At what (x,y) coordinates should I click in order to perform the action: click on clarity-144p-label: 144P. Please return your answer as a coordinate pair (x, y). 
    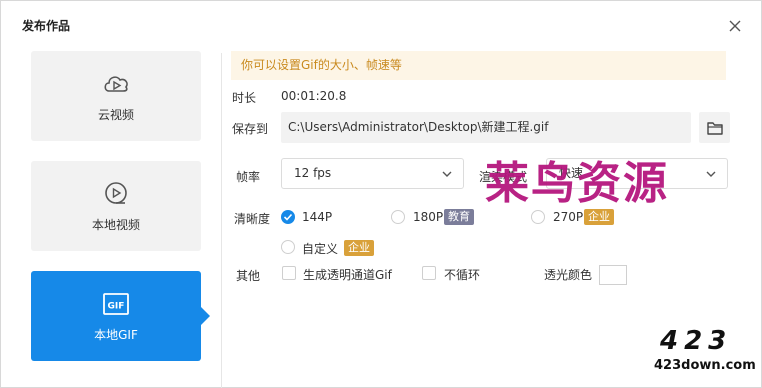
    Looking at the image, I should click on (317, 217).